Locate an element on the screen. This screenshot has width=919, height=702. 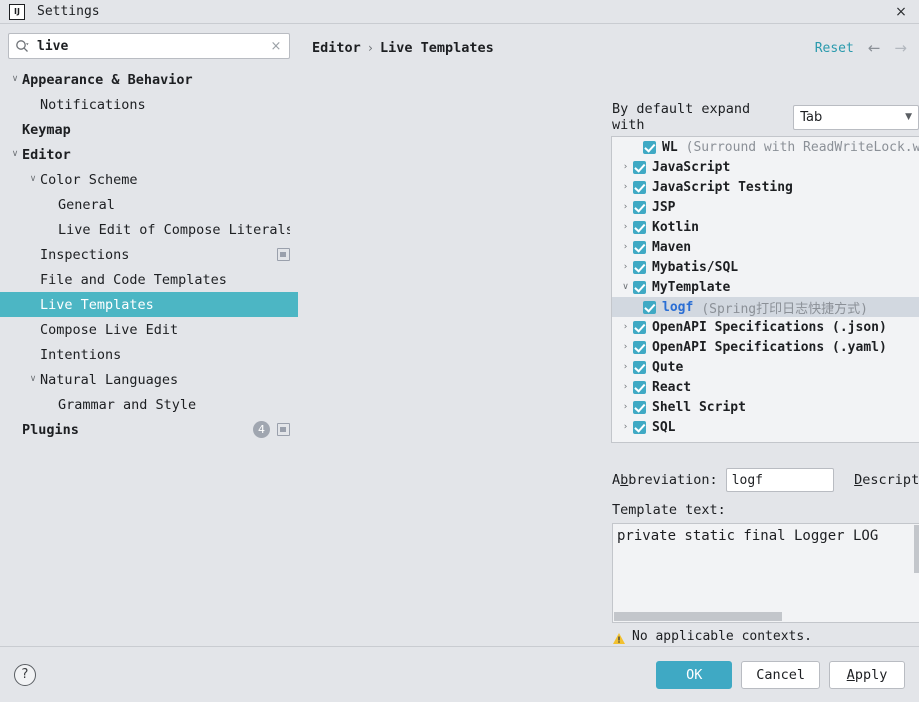
sidebar-item-appearance-behavior: ∨ Appearance & Behavior is located at coordinates (149, 79).